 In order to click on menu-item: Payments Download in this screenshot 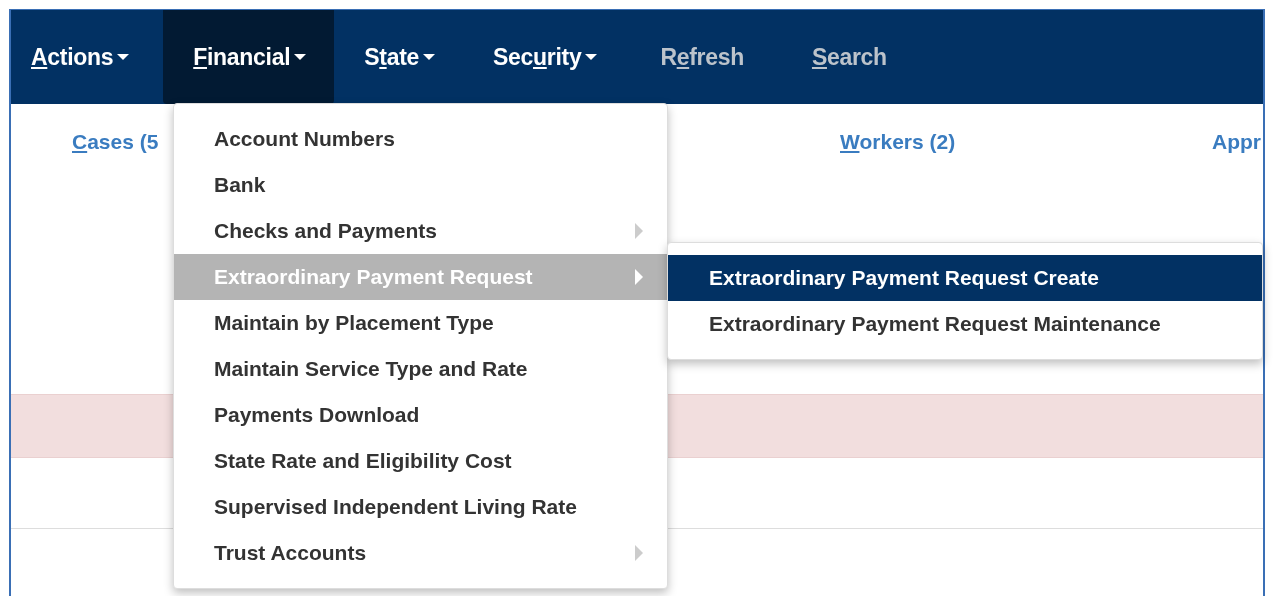, I will do `click(420, 415)`.